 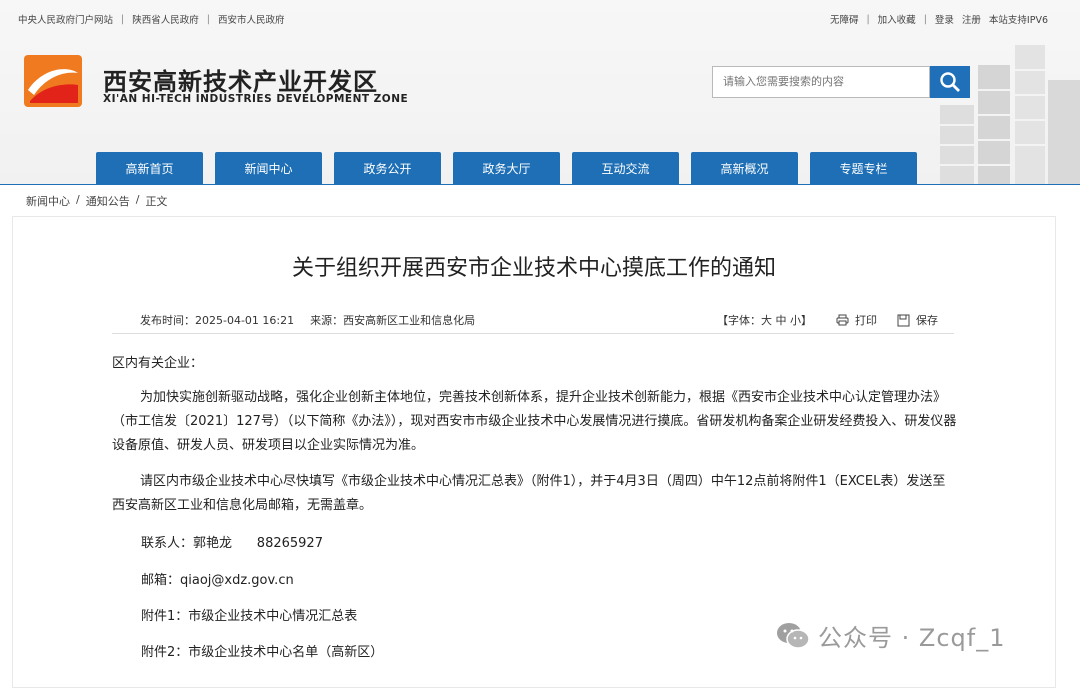 What do you see at coordinates (165, 19) in the screenshot?
I see `shaanxi-gov-link: 陕西省人民政府` at bounding box center [165, 19].